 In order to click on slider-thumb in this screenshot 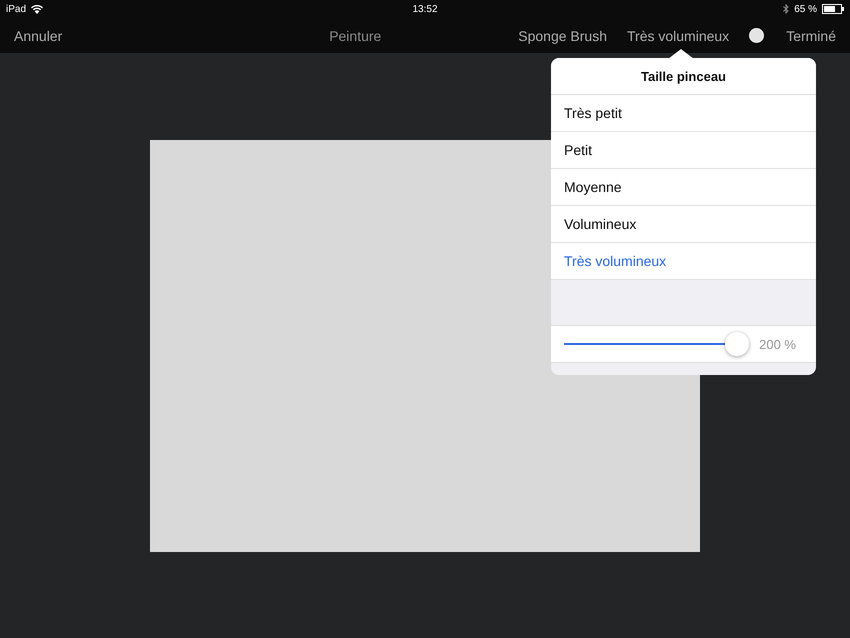, I will do `click(737, 344)`.